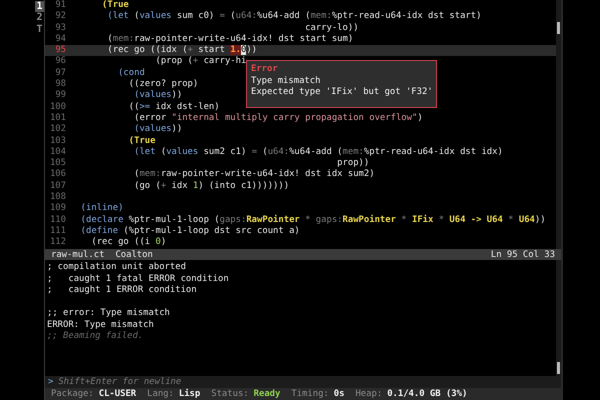  What do you see at coordinates (254, 175) in the screenshot?
I see `code-line: (mem:raw-pointer-write-u64-idx! dst idx sum2)` at bounding box center [254, 175].